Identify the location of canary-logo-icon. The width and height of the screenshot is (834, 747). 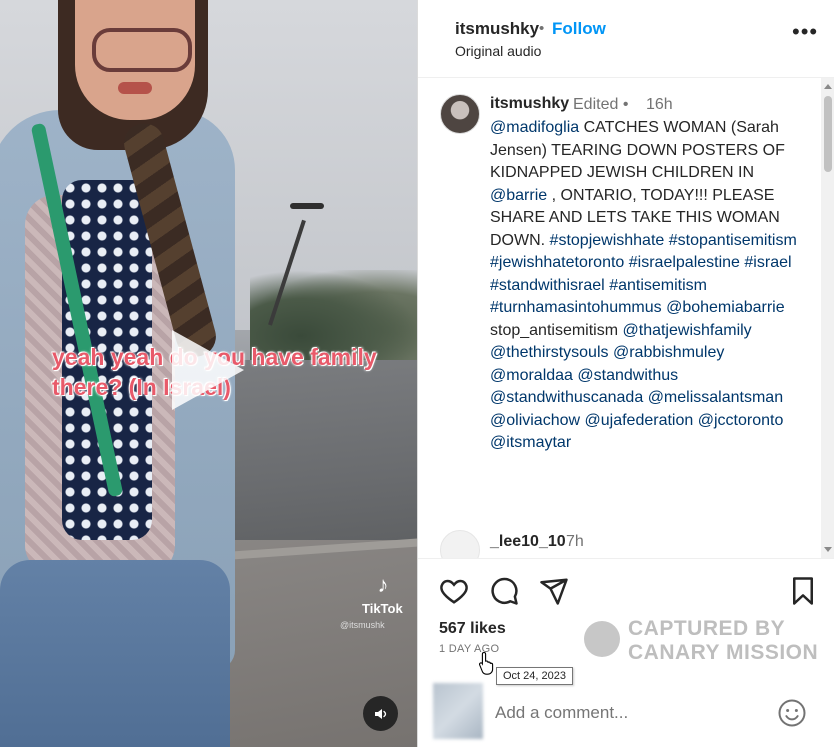
(602, 639).